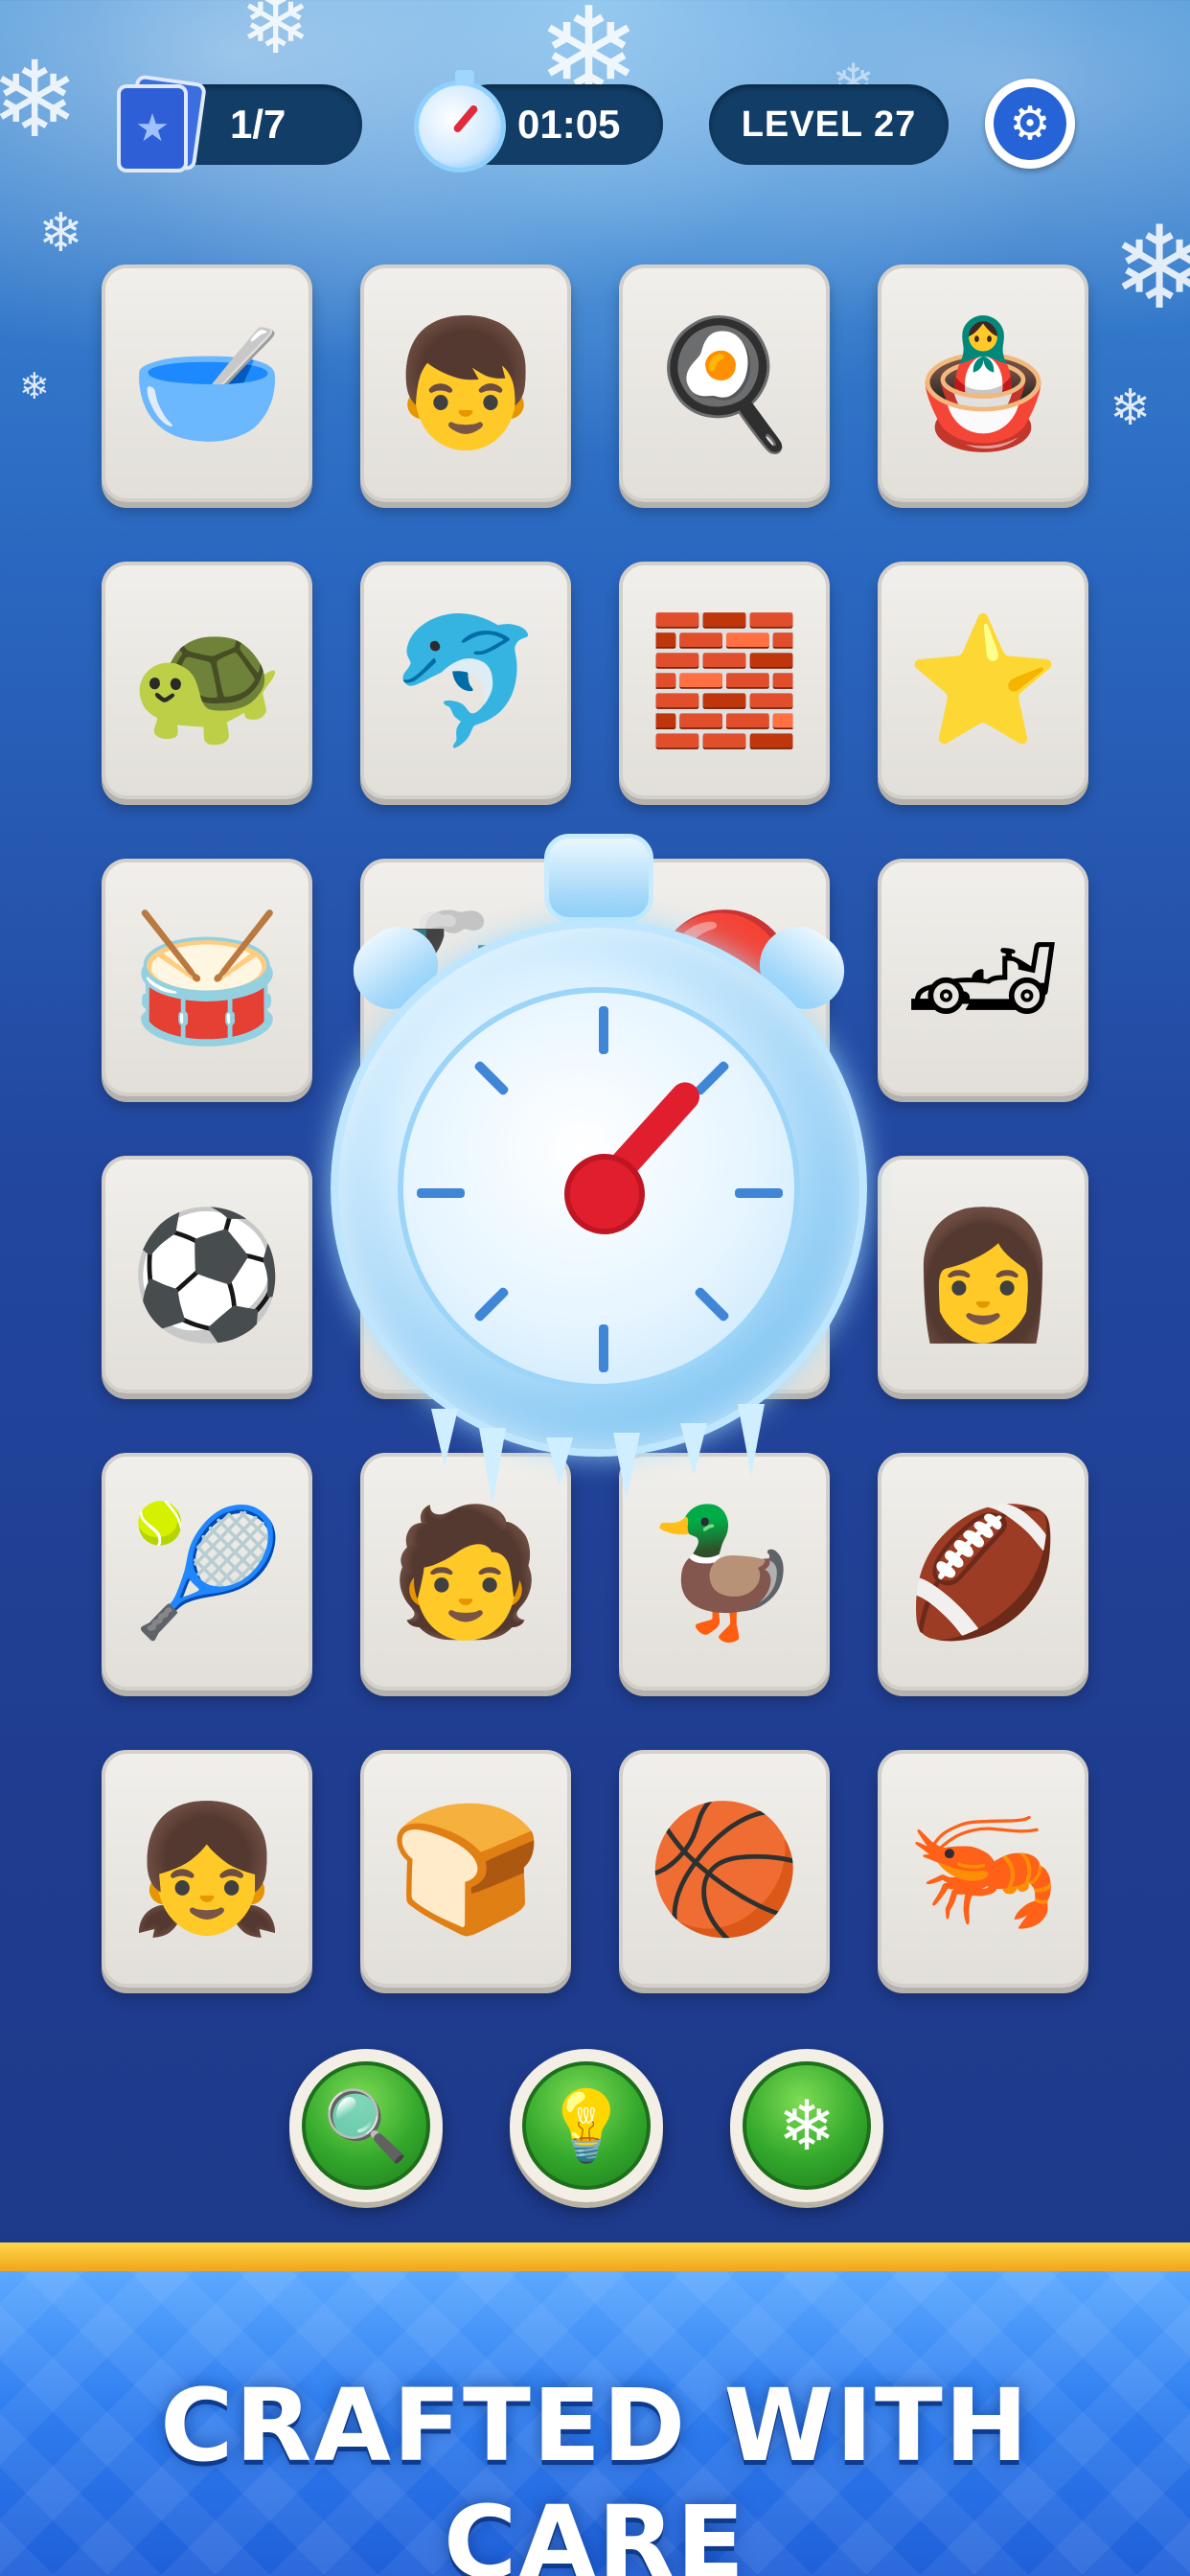  Describe the element at coordinates (595, 2471) in the screenshot. I see `banner-tagline: CRAFTED WITH CARE` at that location.